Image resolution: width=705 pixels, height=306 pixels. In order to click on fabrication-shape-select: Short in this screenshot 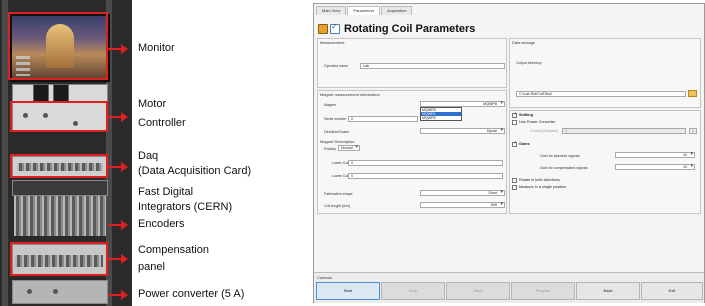, I will do `click(462, 193)`.